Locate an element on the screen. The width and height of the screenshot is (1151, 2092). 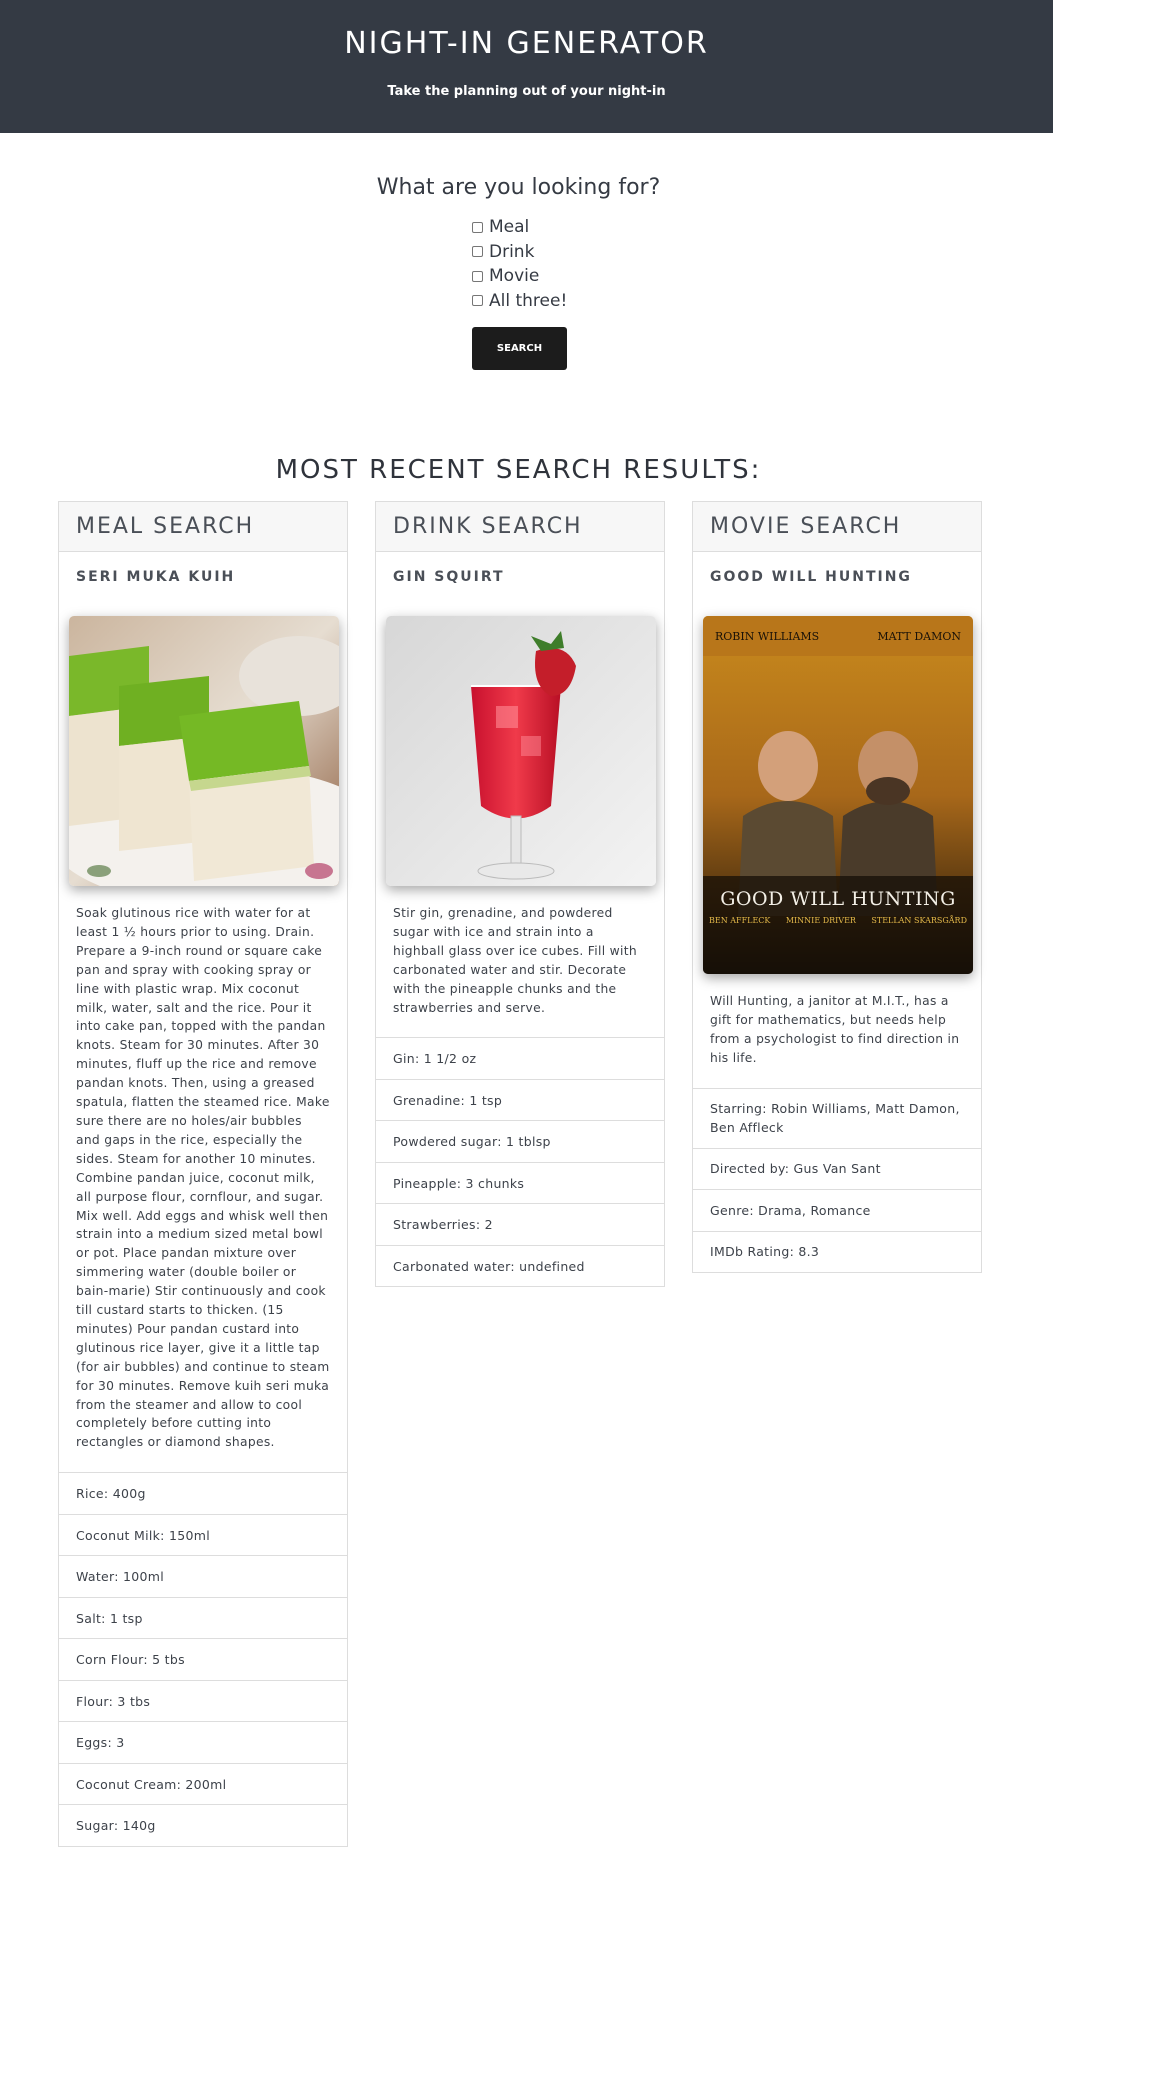
meal-checkbox is located at coordinates (477, 227).